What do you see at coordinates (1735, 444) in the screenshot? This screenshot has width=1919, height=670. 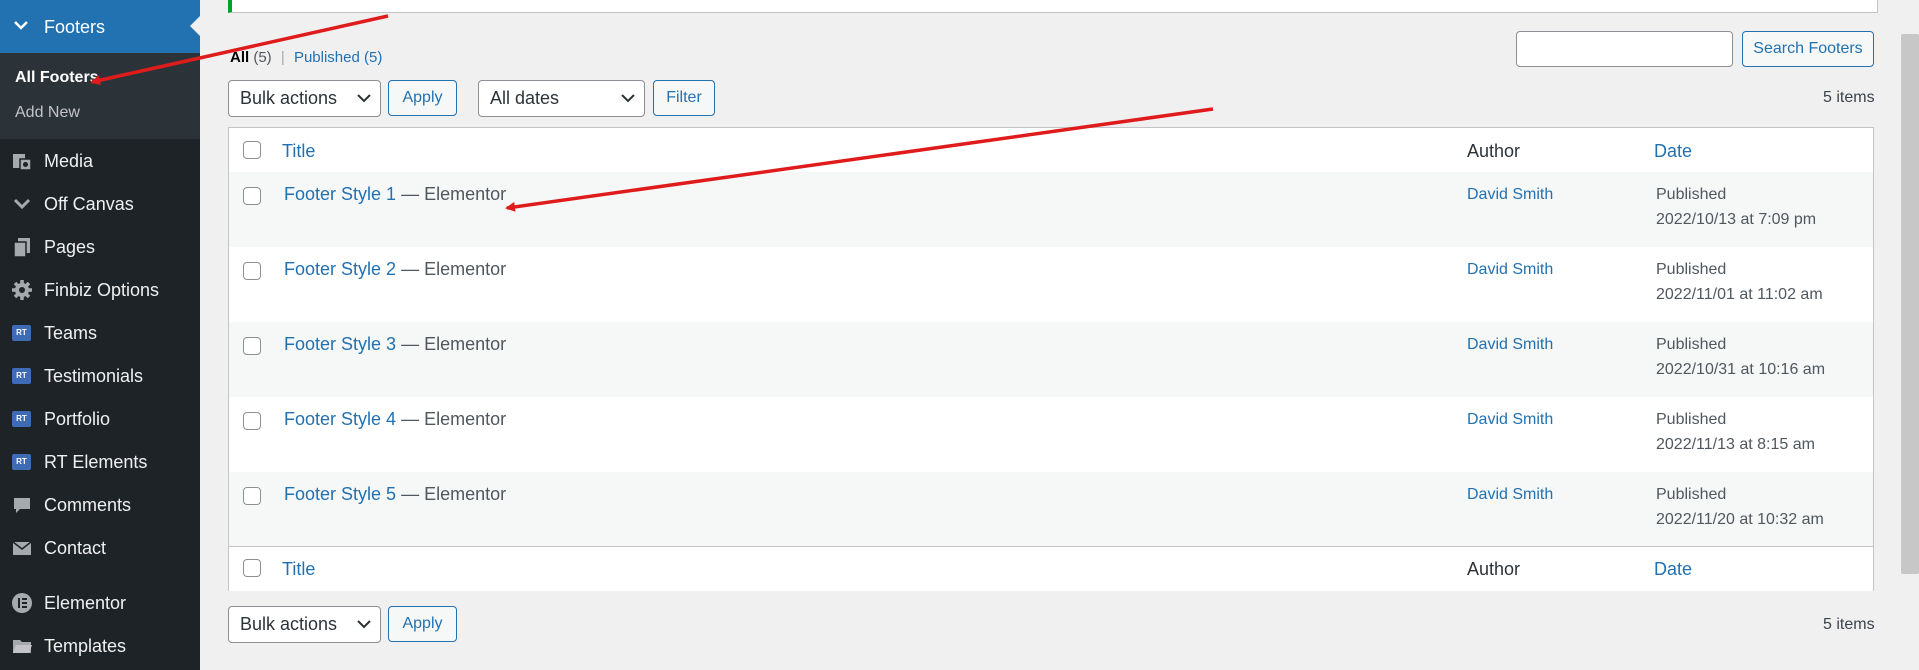 I see `row-datetime: 2022/11/13 at 8:15 am` at bounding box center [1735, 444].